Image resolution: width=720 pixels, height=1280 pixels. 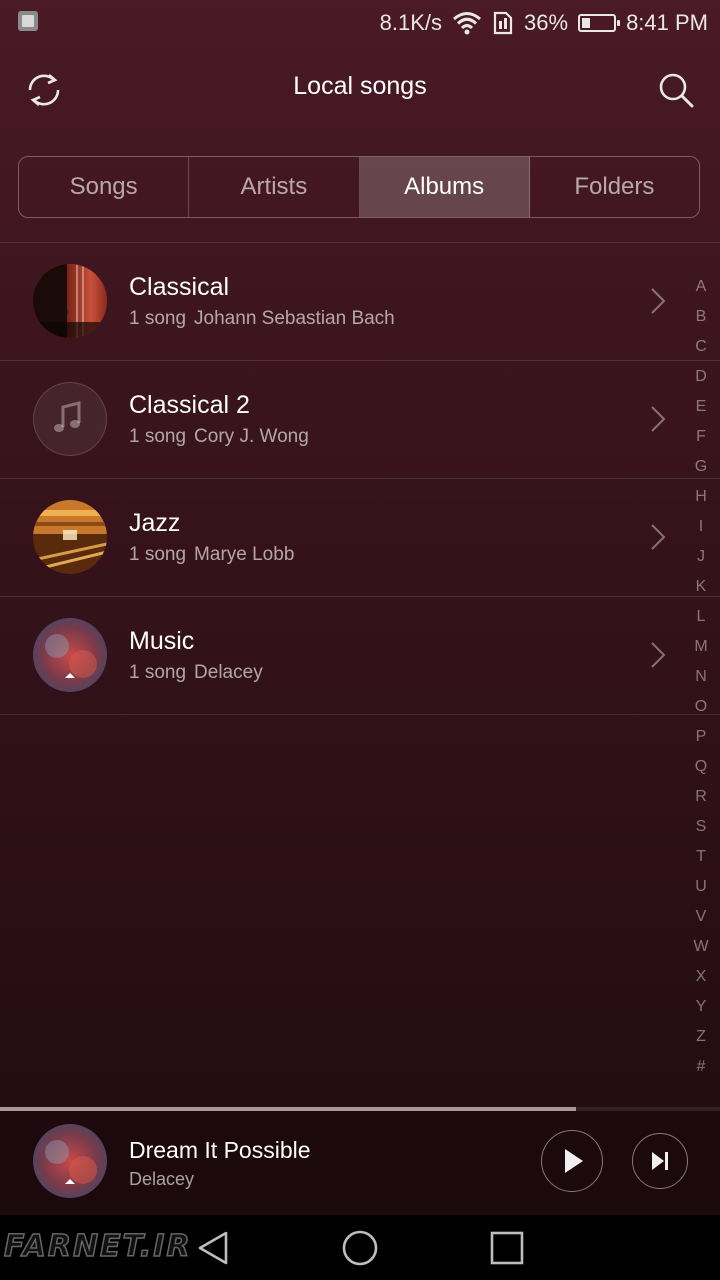 I want to click on net-speed: 8.1K/s, so click(x=411, y=22).